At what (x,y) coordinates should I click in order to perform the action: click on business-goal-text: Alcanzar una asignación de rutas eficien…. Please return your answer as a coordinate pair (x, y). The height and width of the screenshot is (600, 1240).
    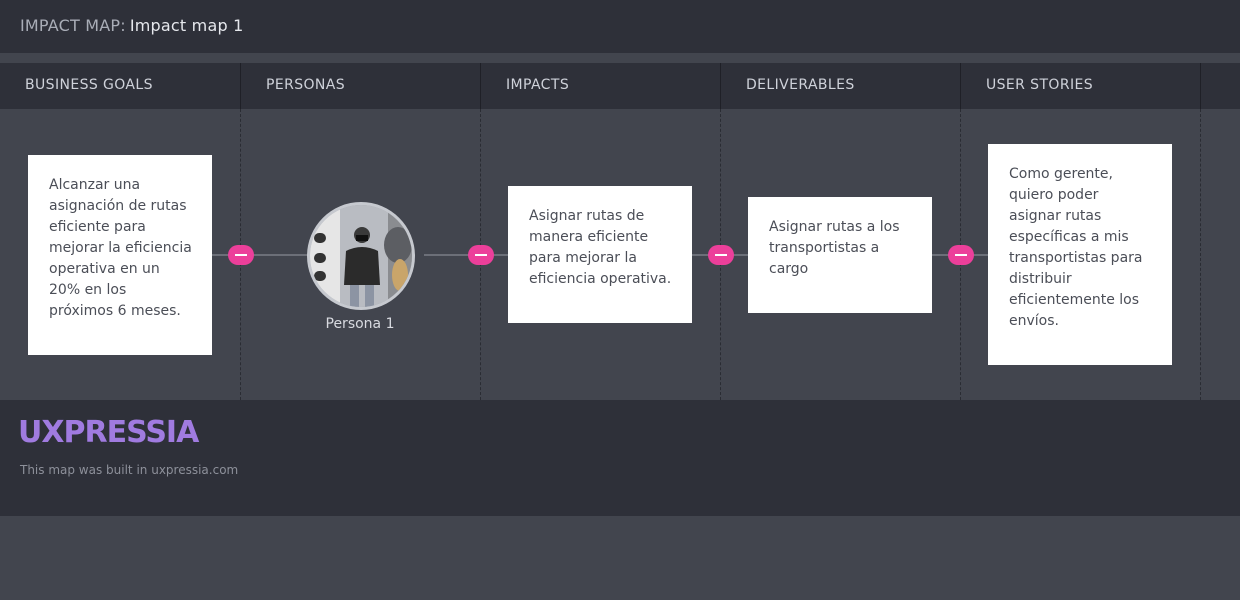
    Looking at the image, I should click on (120, 248).